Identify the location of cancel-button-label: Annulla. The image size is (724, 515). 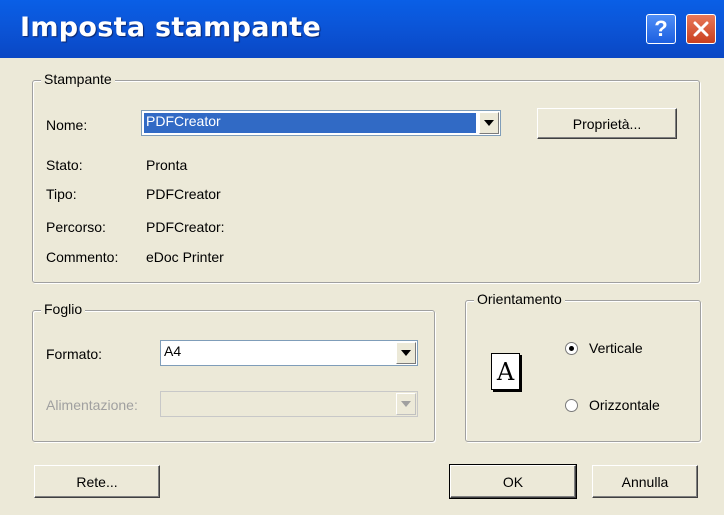
(645, 481).